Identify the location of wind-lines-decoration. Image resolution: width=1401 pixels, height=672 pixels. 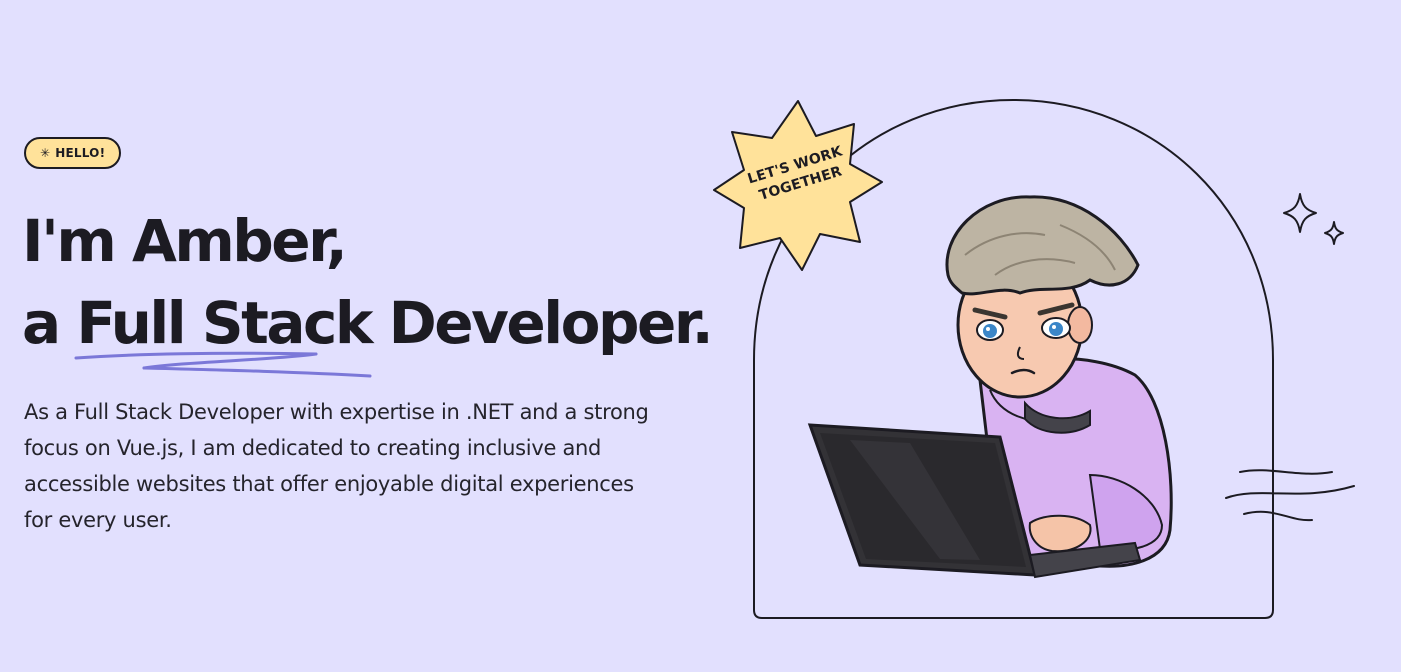
(1290, 495).